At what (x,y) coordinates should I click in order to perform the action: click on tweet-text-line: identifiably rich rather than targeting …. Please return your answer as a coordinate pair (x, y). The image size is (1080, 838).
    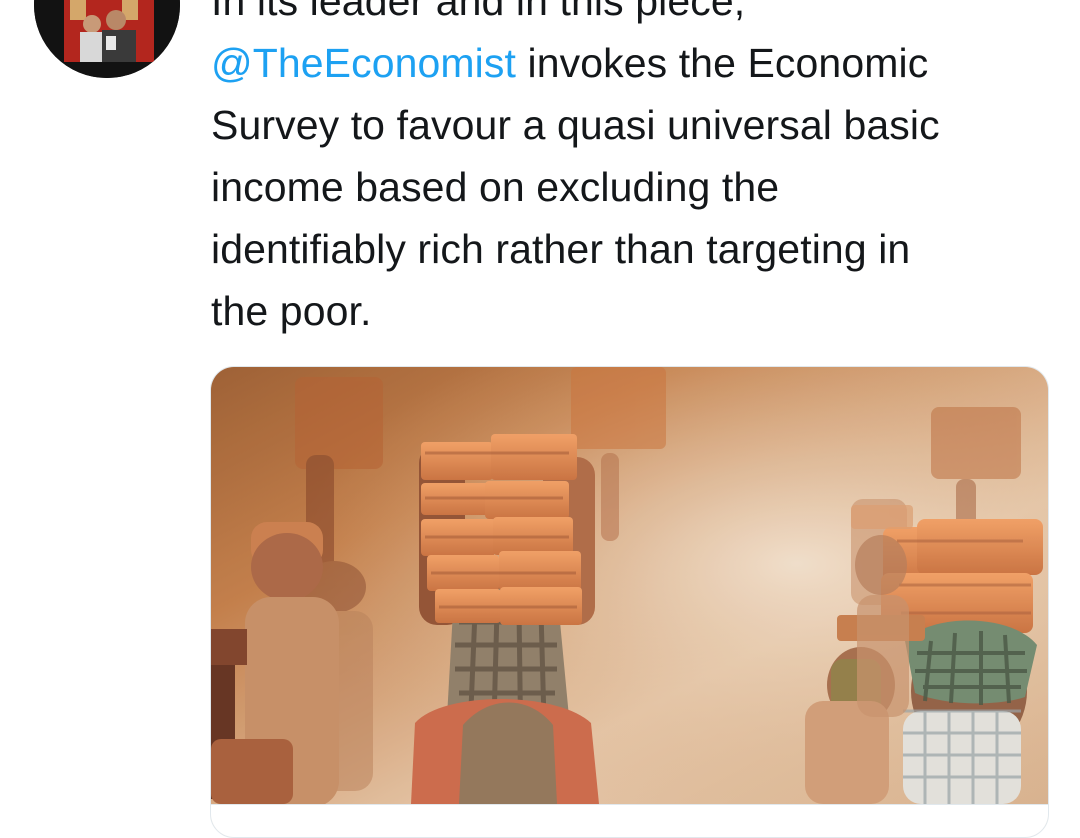
    Looking at the image, I should click on (561, 249).